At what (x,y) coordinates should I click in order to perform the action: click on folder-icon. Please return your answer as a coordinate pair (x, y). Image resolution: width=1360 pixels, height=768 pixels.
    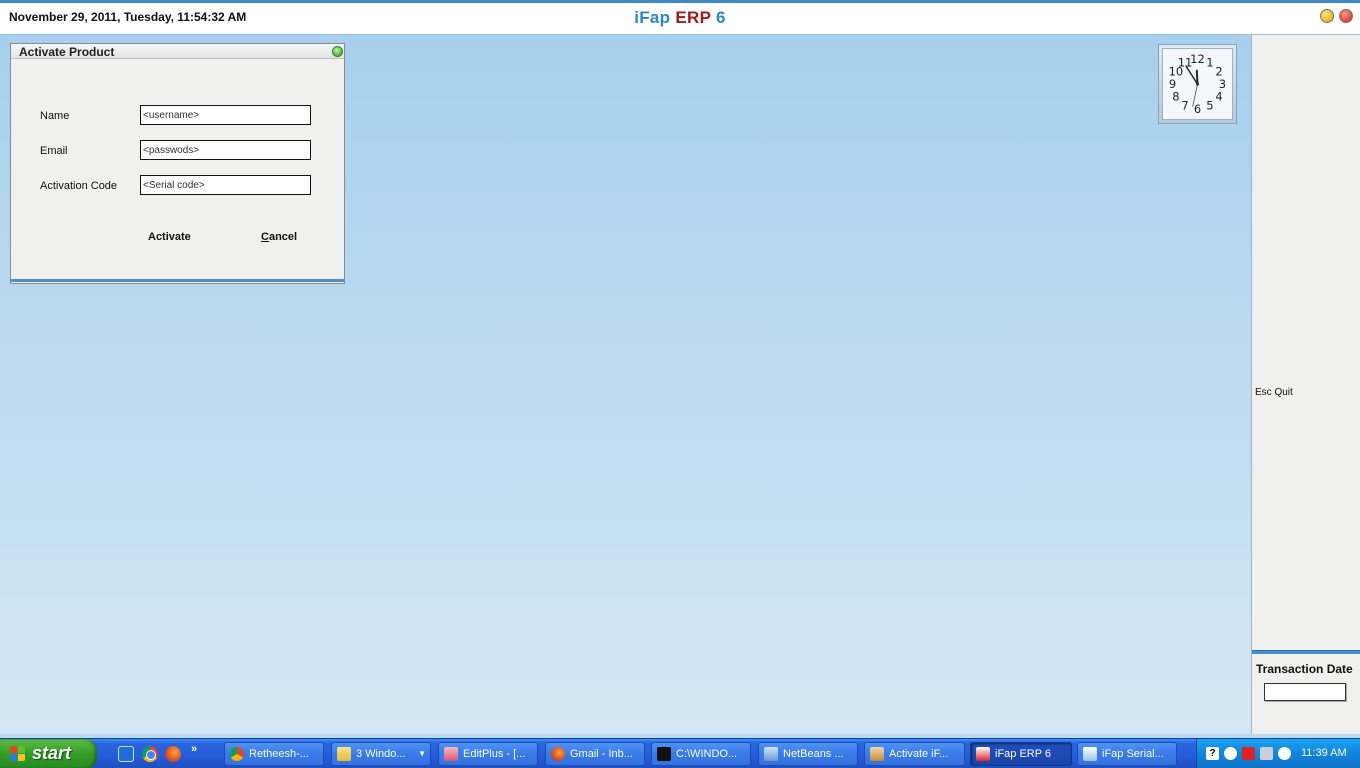
    Looking at the image, I should click on (344, 754).